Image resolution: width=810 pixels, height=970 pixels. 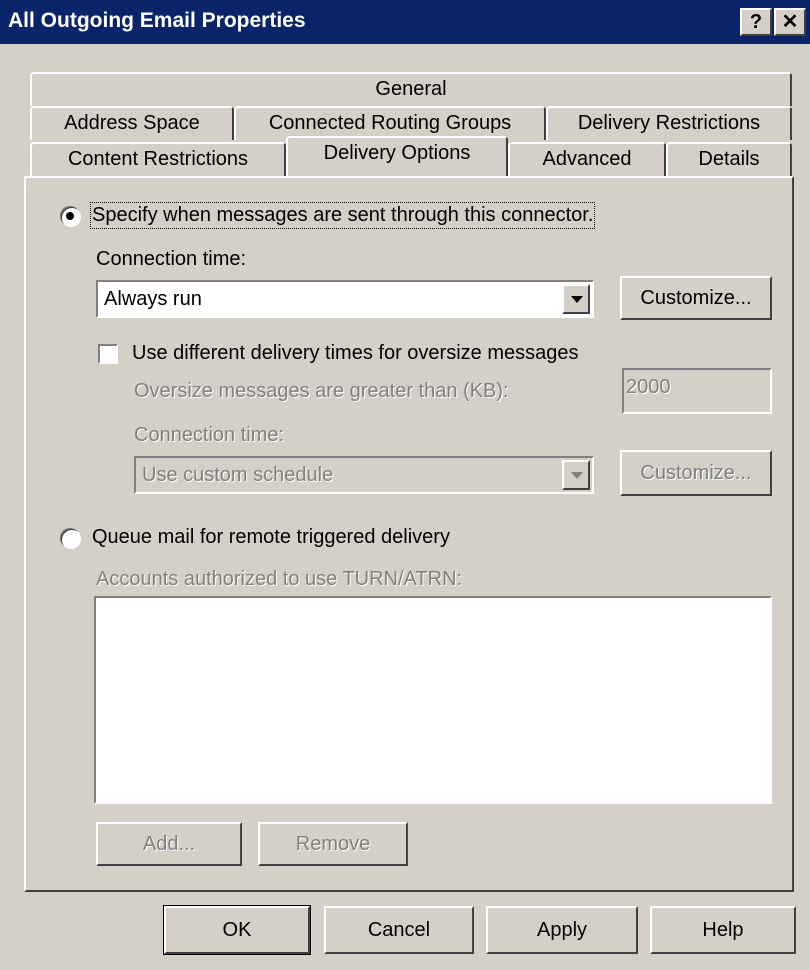 I want to click on tab-label: Details, so click(x=729, y=159).